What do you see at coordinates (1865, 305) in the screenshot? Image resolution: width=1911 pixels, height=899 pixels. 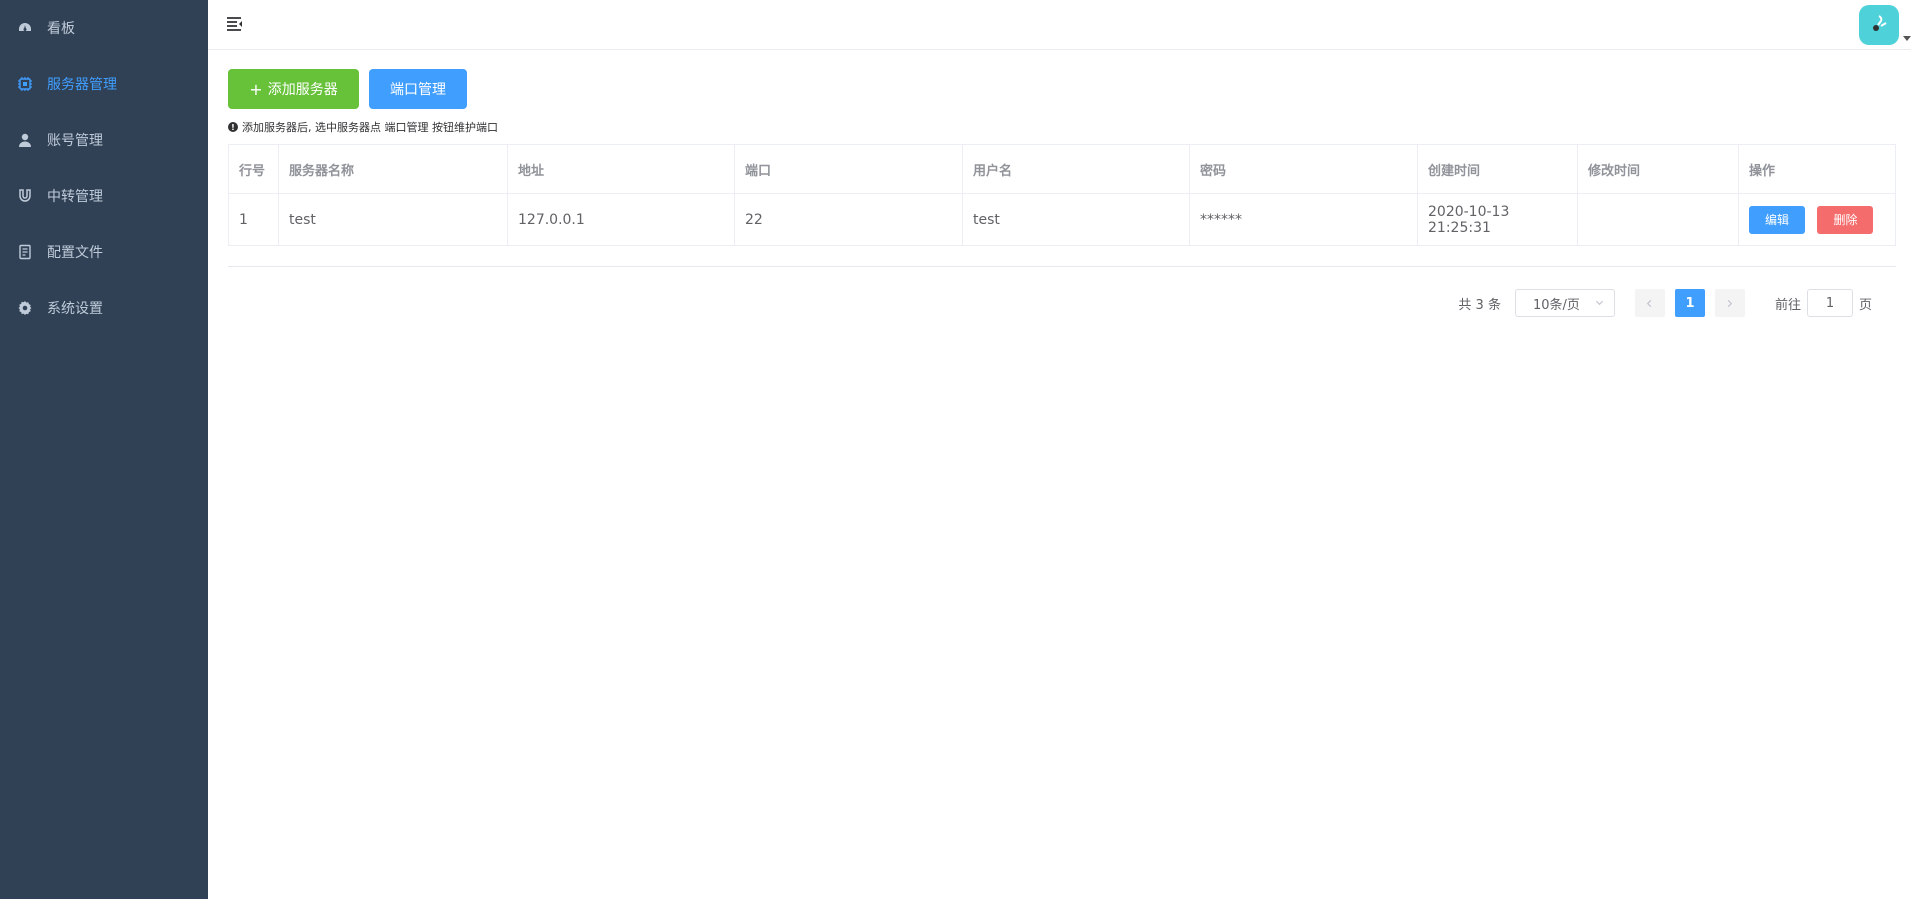 I see `page-suffix: 页` at bounding box center [1865, 305].